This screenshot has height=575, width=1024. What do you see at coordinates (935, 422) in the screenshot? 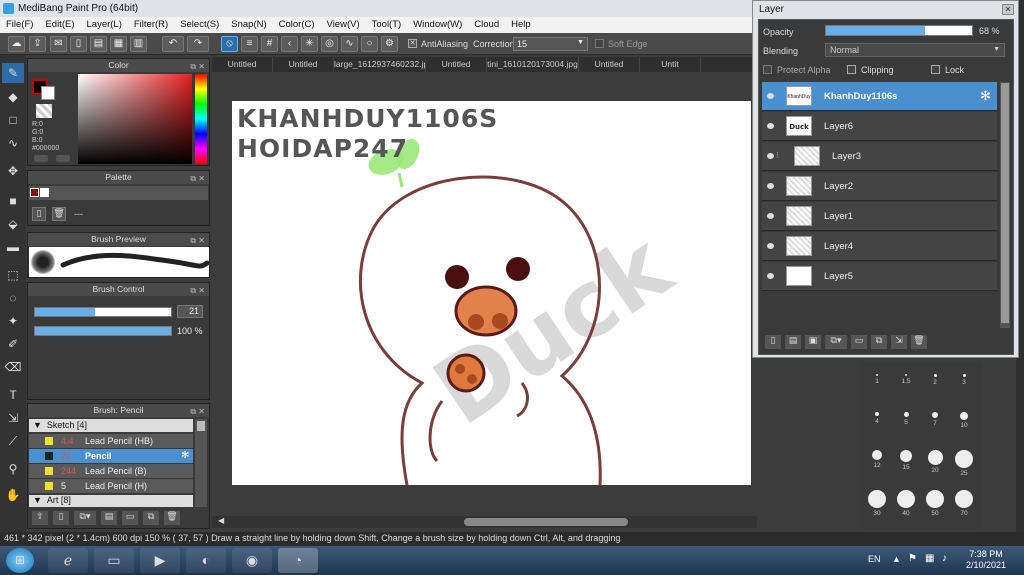
I see `brush-size-preset: 7` at bounding box center [935, 422].